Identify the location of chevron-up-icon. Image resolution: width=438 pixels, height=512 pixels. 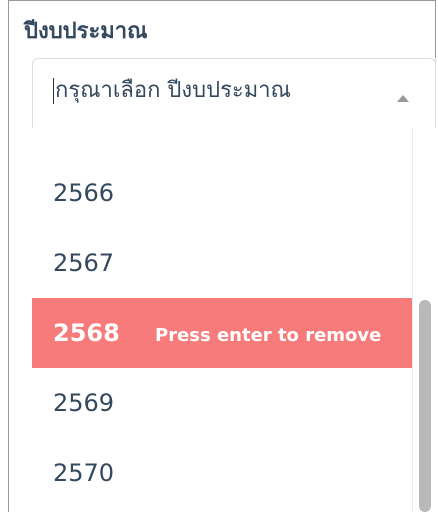
(403, 98).